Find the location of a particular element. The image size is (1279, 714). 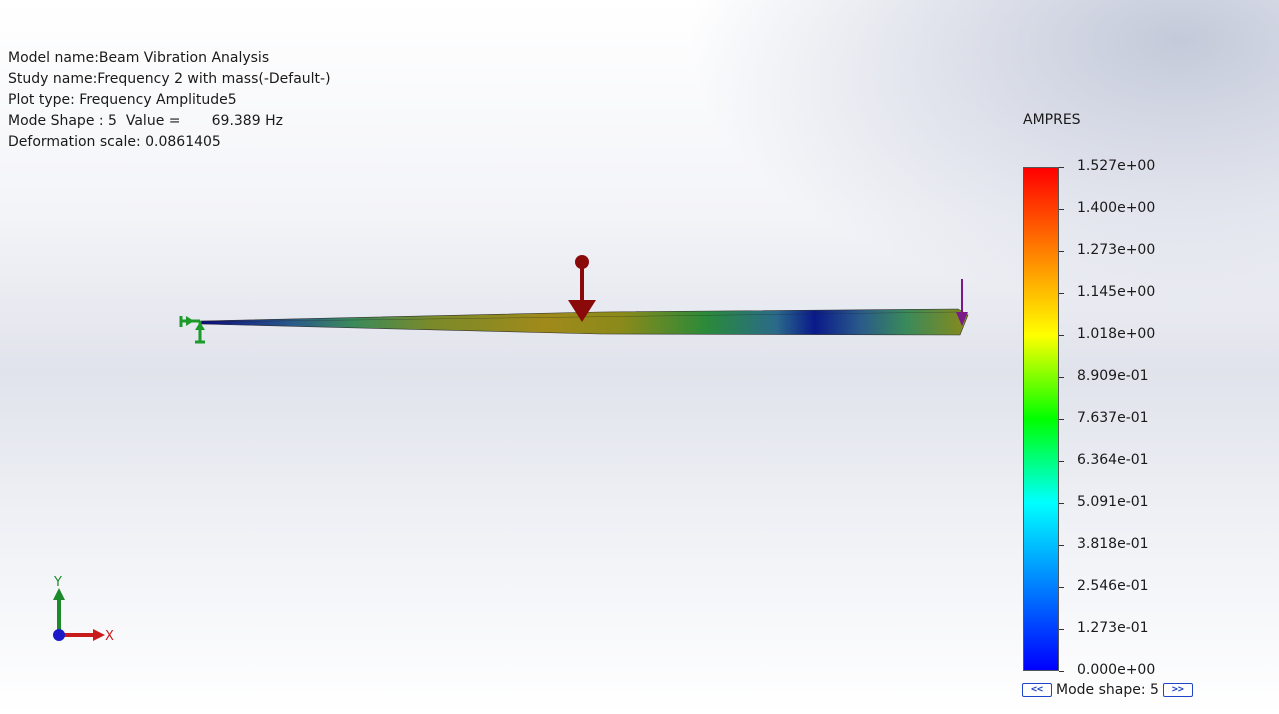

previous-mode-button: << is located at coordinates (1037, 690).